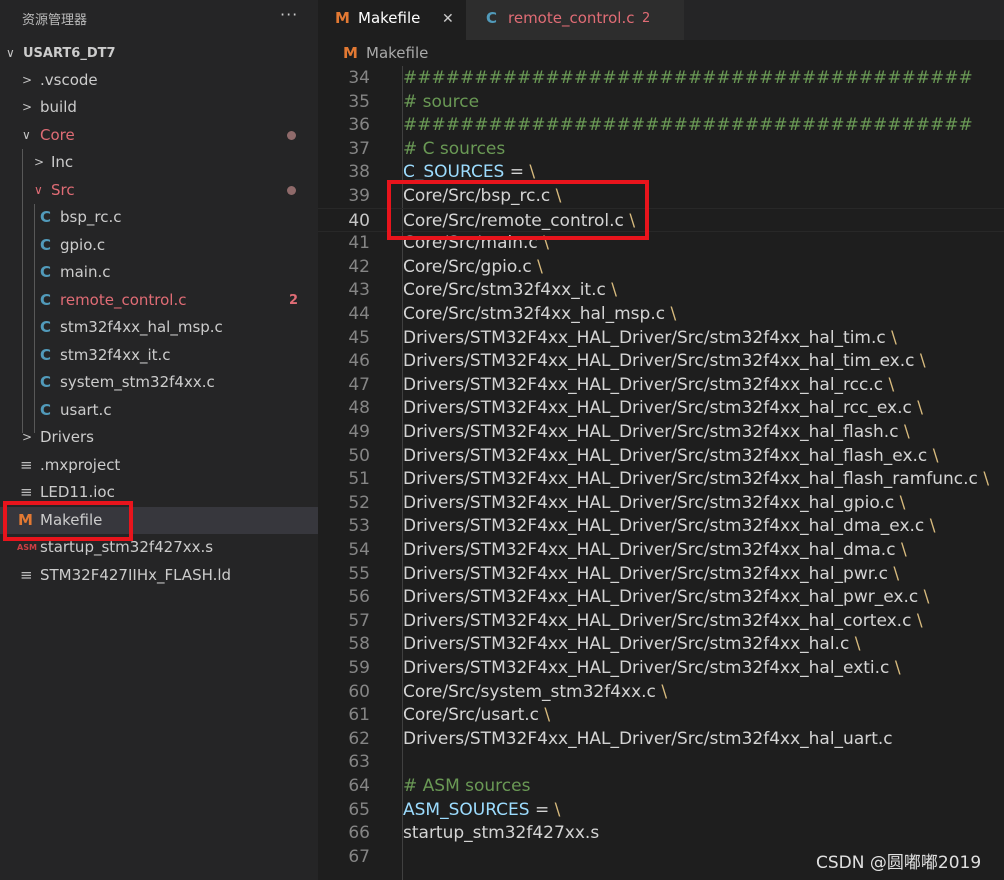 The width and height of the screenshot is (1004, 880). Describe the element at coordinates (575, 20) in the screenshot. I see `tab-remote-control: C remote_control.c 2` at that location.